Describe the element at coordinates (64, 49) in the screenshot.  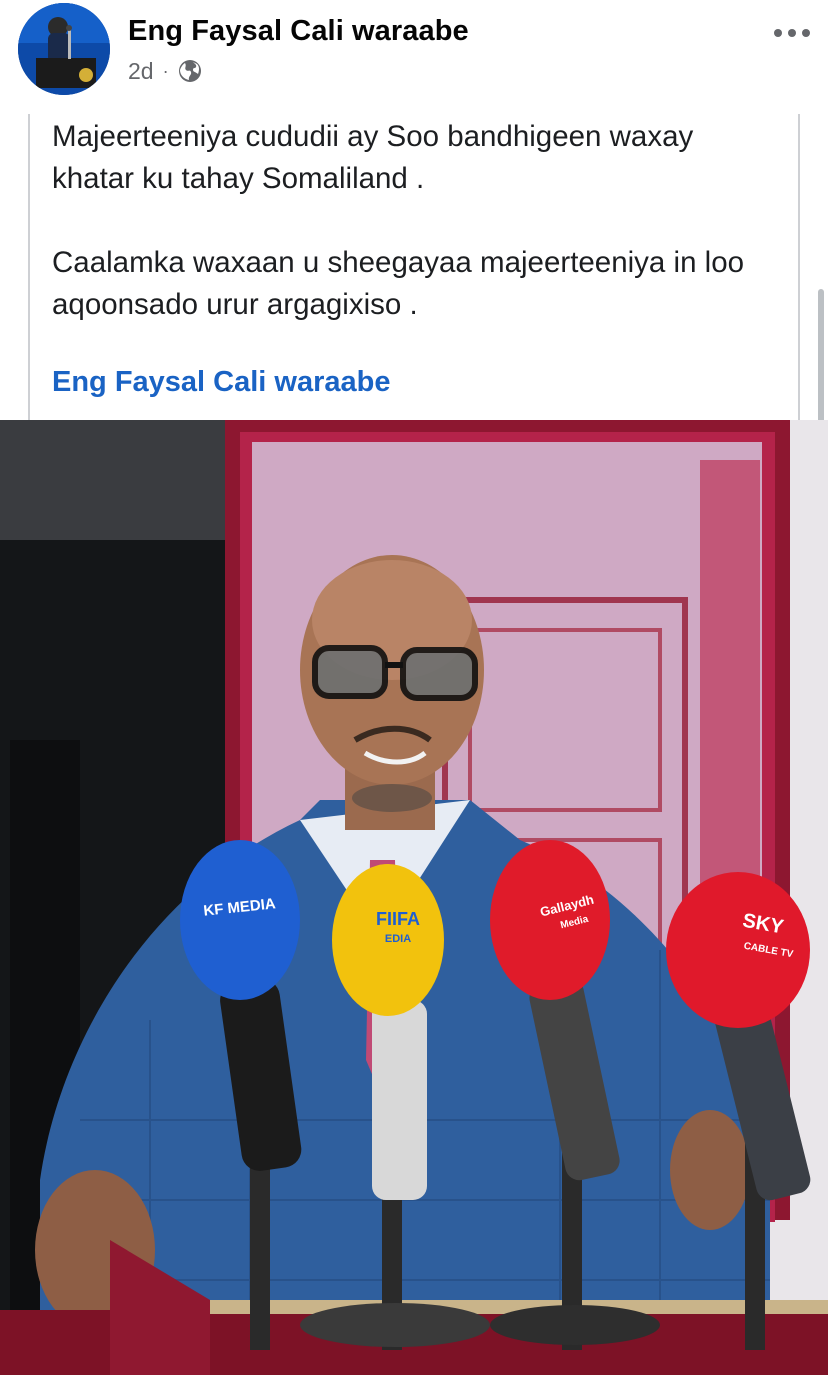
I see `author-avatar` at that location.